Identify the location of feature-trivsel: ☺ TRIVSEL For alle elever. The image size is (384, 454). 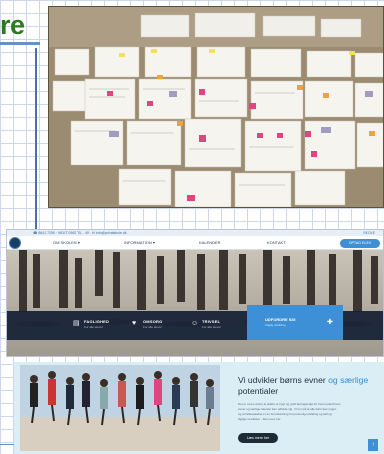
(218, 325).